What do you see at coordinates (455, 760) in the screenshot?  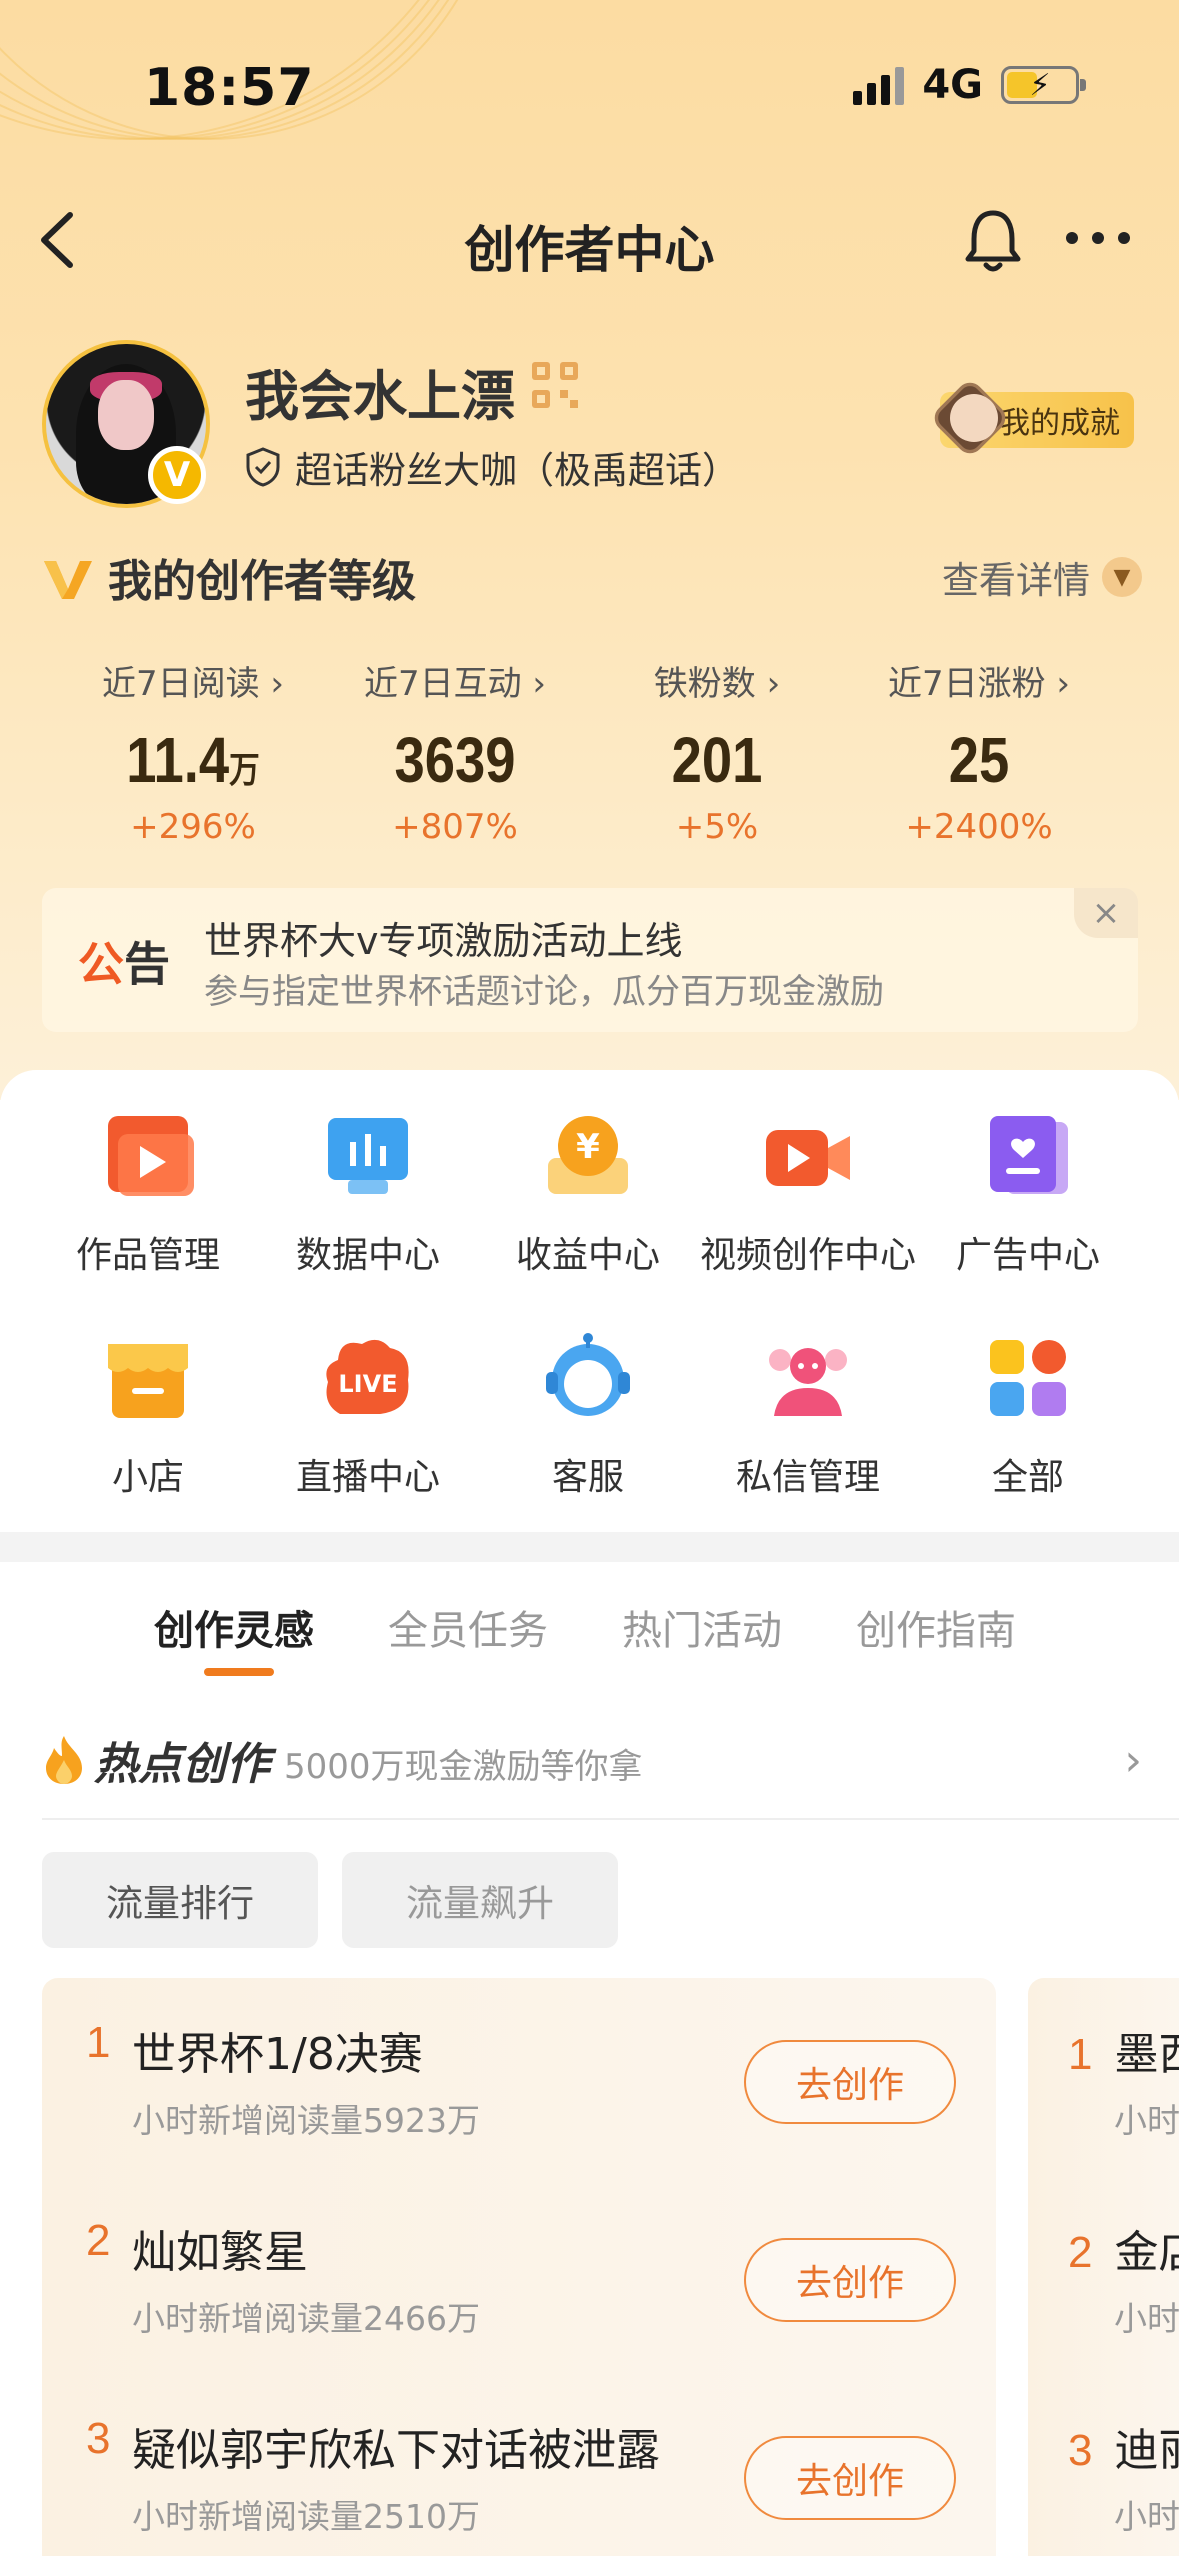 I see `stat-value: 3639` at bounding box center [455, 760].